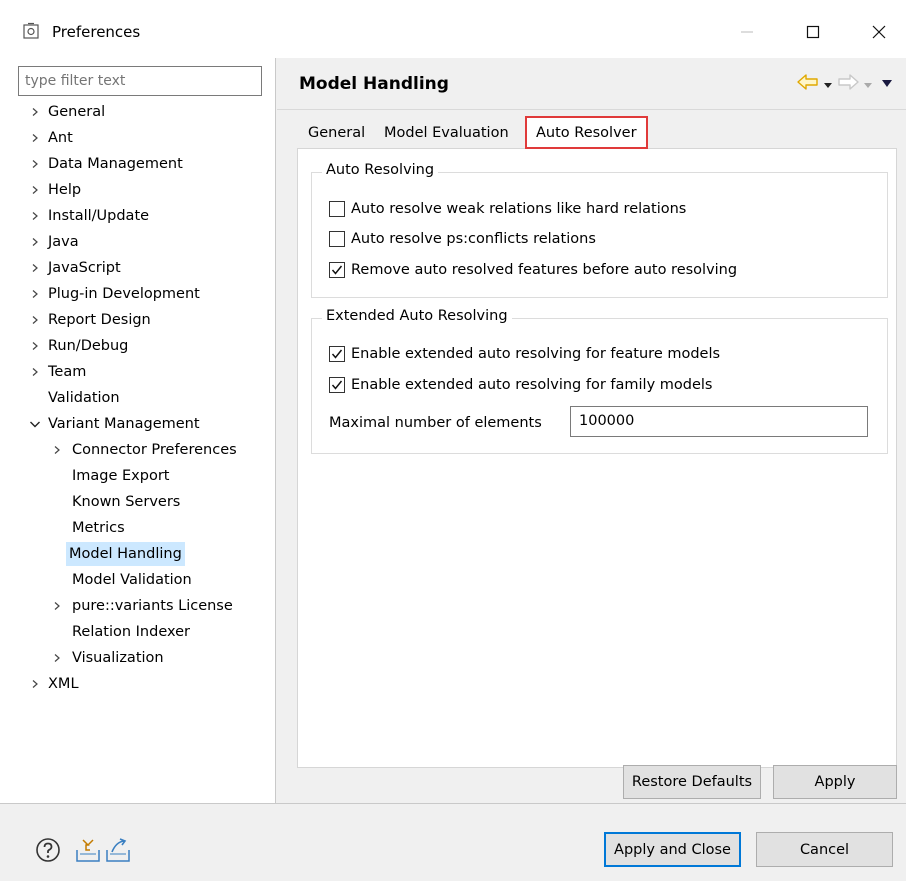  What do you see at coordinates (672, 849) in the screenshot?
I see `apply-and-close-button: Apply and Close` at bounding box center [672, 849].